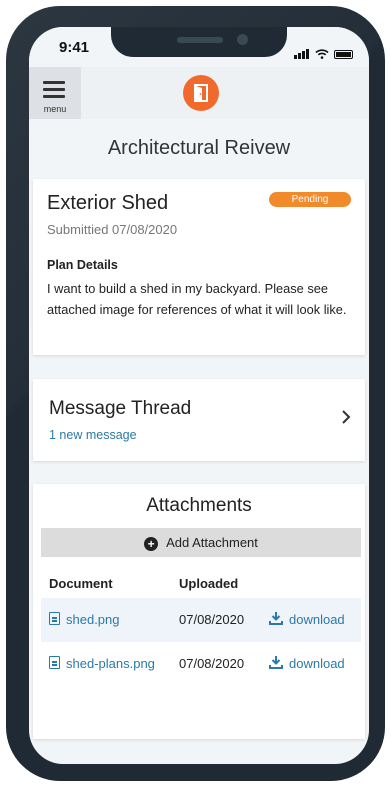  I want to click on menu-icon, so click(54, 91).